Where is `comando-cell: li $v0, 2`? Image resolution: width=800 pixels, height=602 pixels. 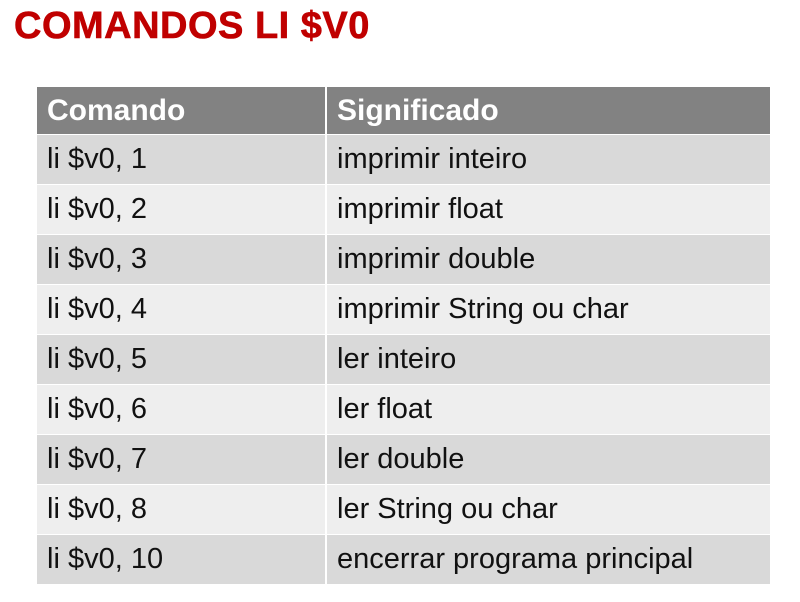 comando-cell: li $v0, 2 is located at coordinates (182, 209).